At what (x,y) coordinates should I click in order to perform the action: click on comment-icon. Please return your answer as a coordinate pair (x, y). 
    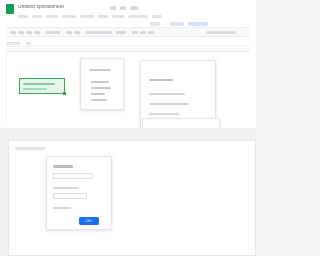
    Looking at the image, I should click on (177, 24).